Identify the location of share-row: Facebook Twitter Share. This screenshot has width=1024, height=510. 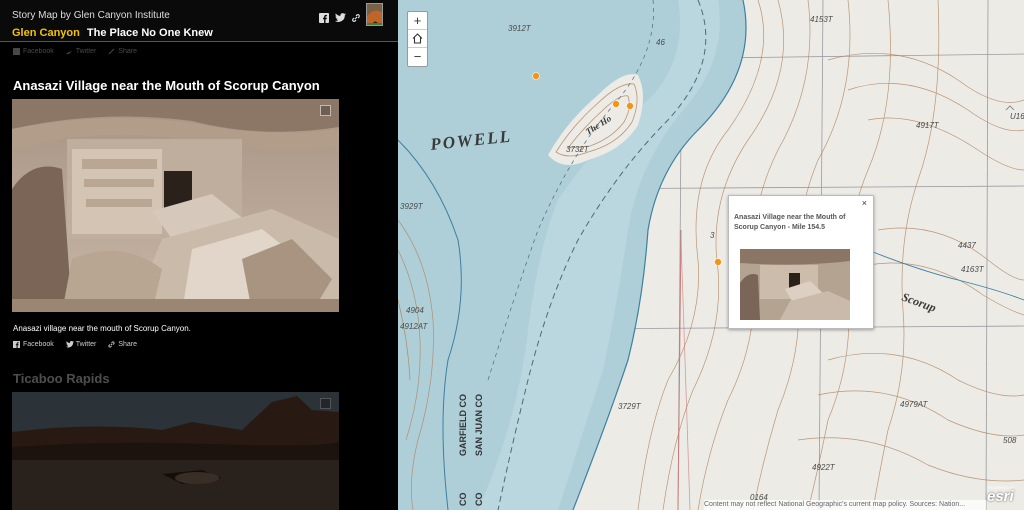
(75, 344).